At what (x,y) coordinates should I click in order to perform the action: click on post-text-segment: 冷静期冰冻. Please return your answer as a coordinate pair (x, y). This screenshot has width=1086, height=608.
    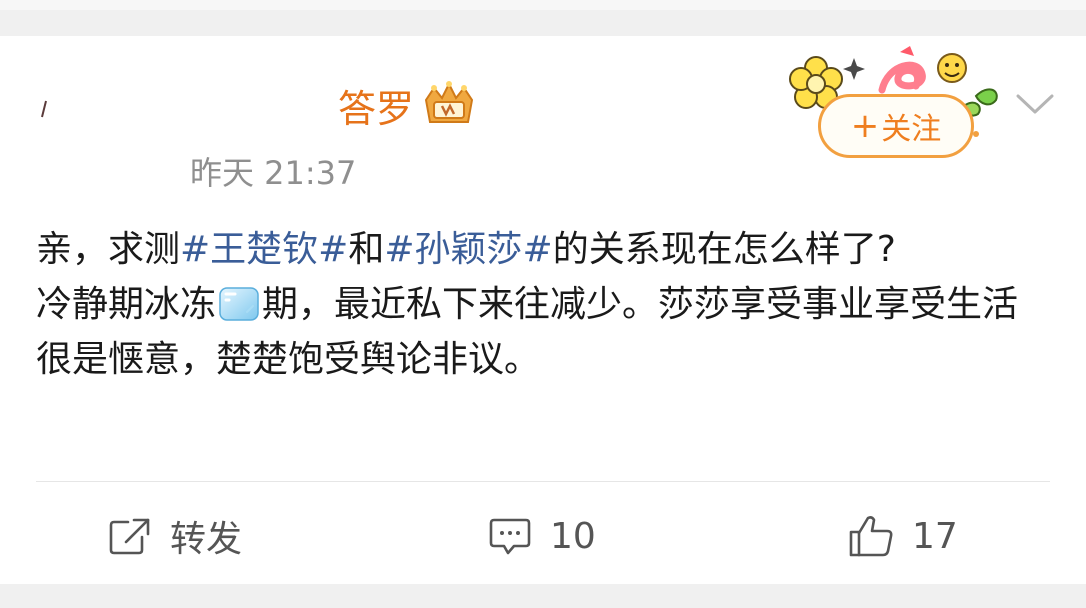
    Looking at the image, I should click on (126, 304).